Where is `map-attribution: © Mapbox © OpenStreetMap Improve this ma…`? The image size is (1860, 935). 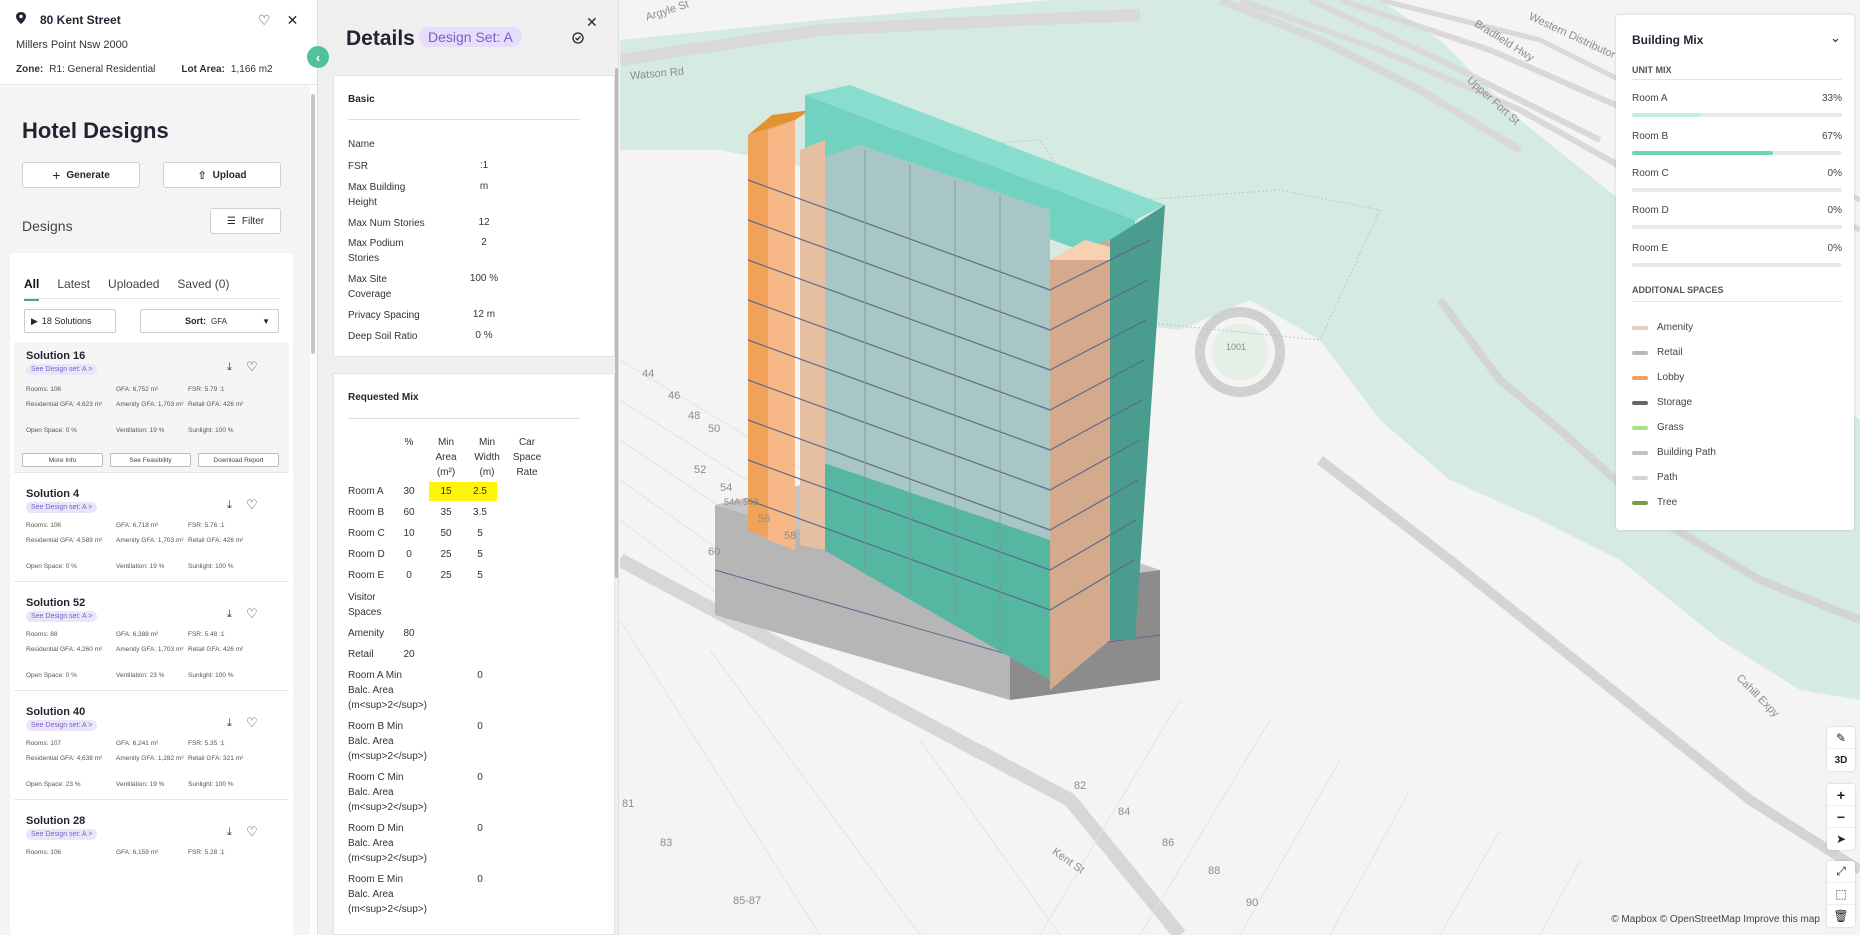 map-attribution: © Mapbox © OpenStreetMap Improve this ma… is located at coordinates (1715, 919).